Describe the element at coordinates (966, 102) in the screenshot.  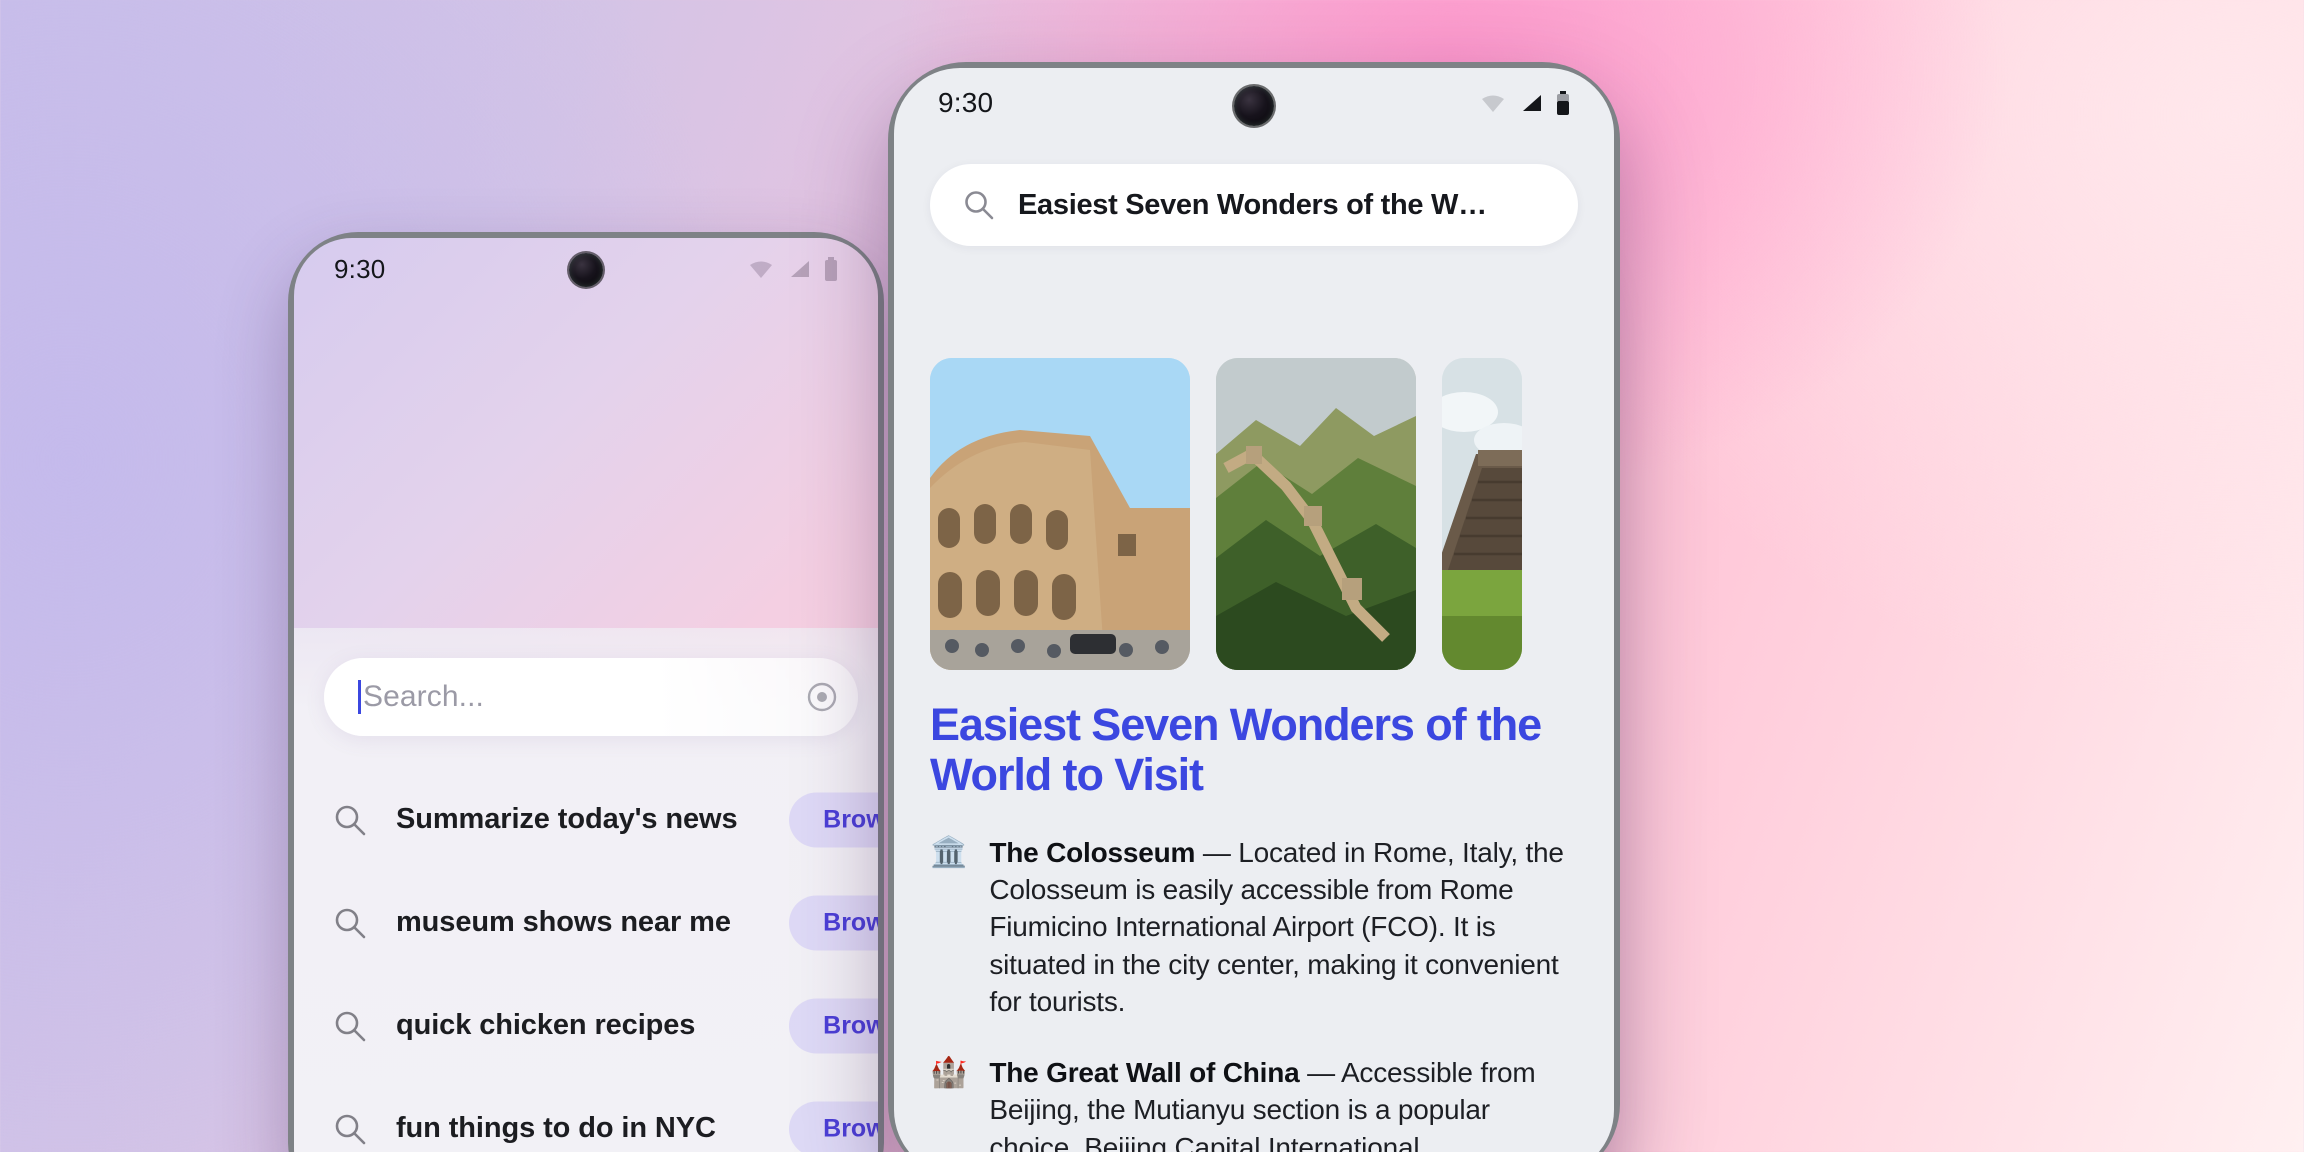
I see `center-status-clock: 9:30` at that location.